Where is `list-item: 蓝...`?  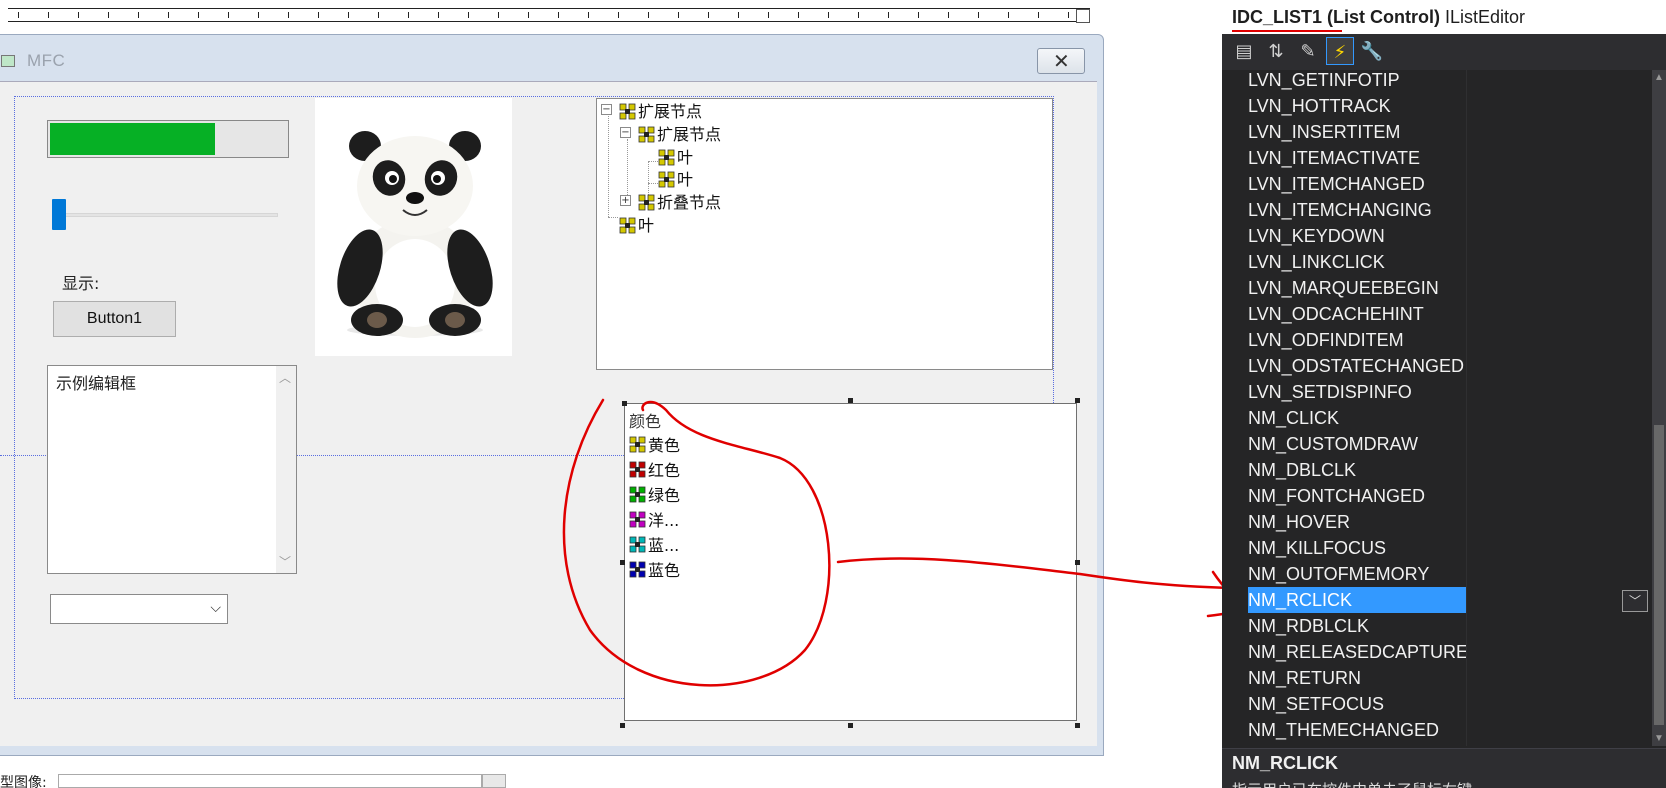
list-item: 蓝... is located at coordinates (654, 544).